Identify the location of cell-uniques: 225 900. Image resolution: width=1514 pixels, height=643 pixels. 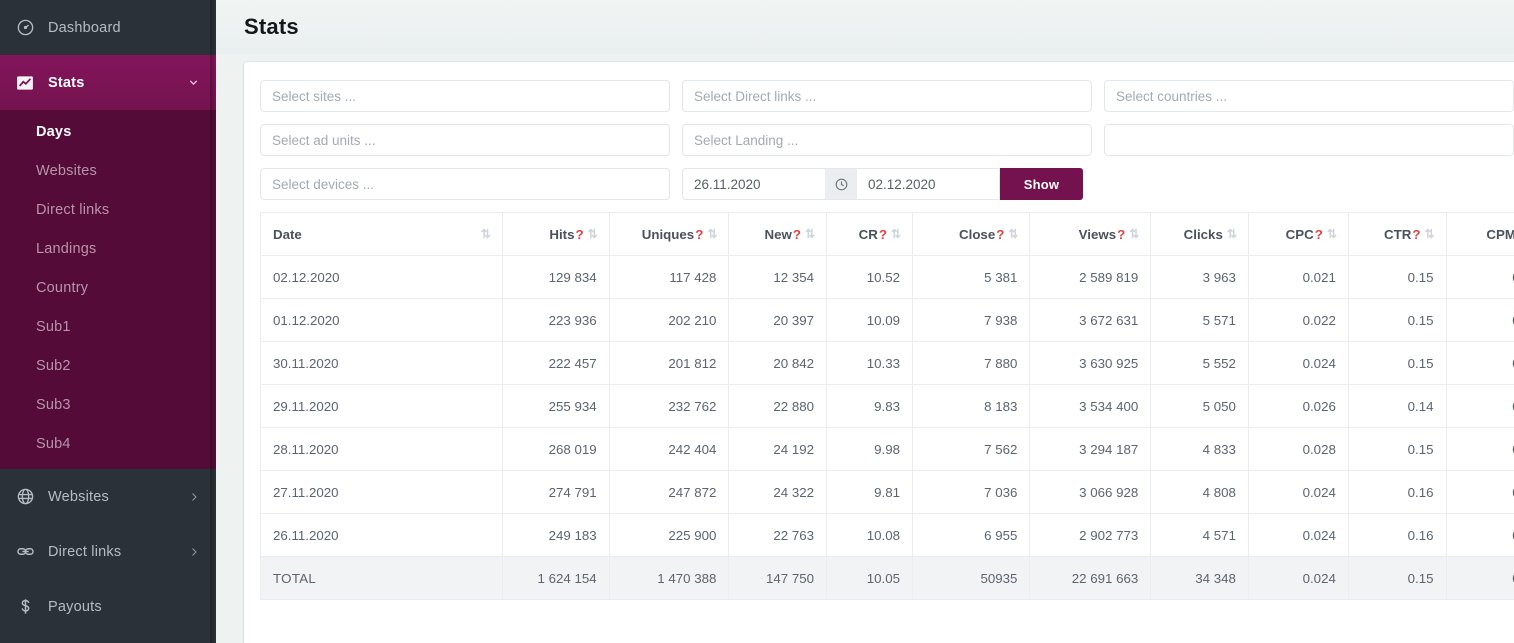
(669, 535).